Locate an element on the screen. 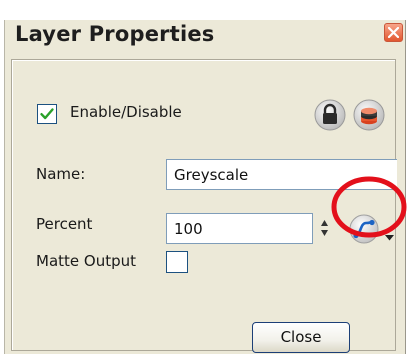  spinner-arrows-icon is located at coordinates (324, 230).